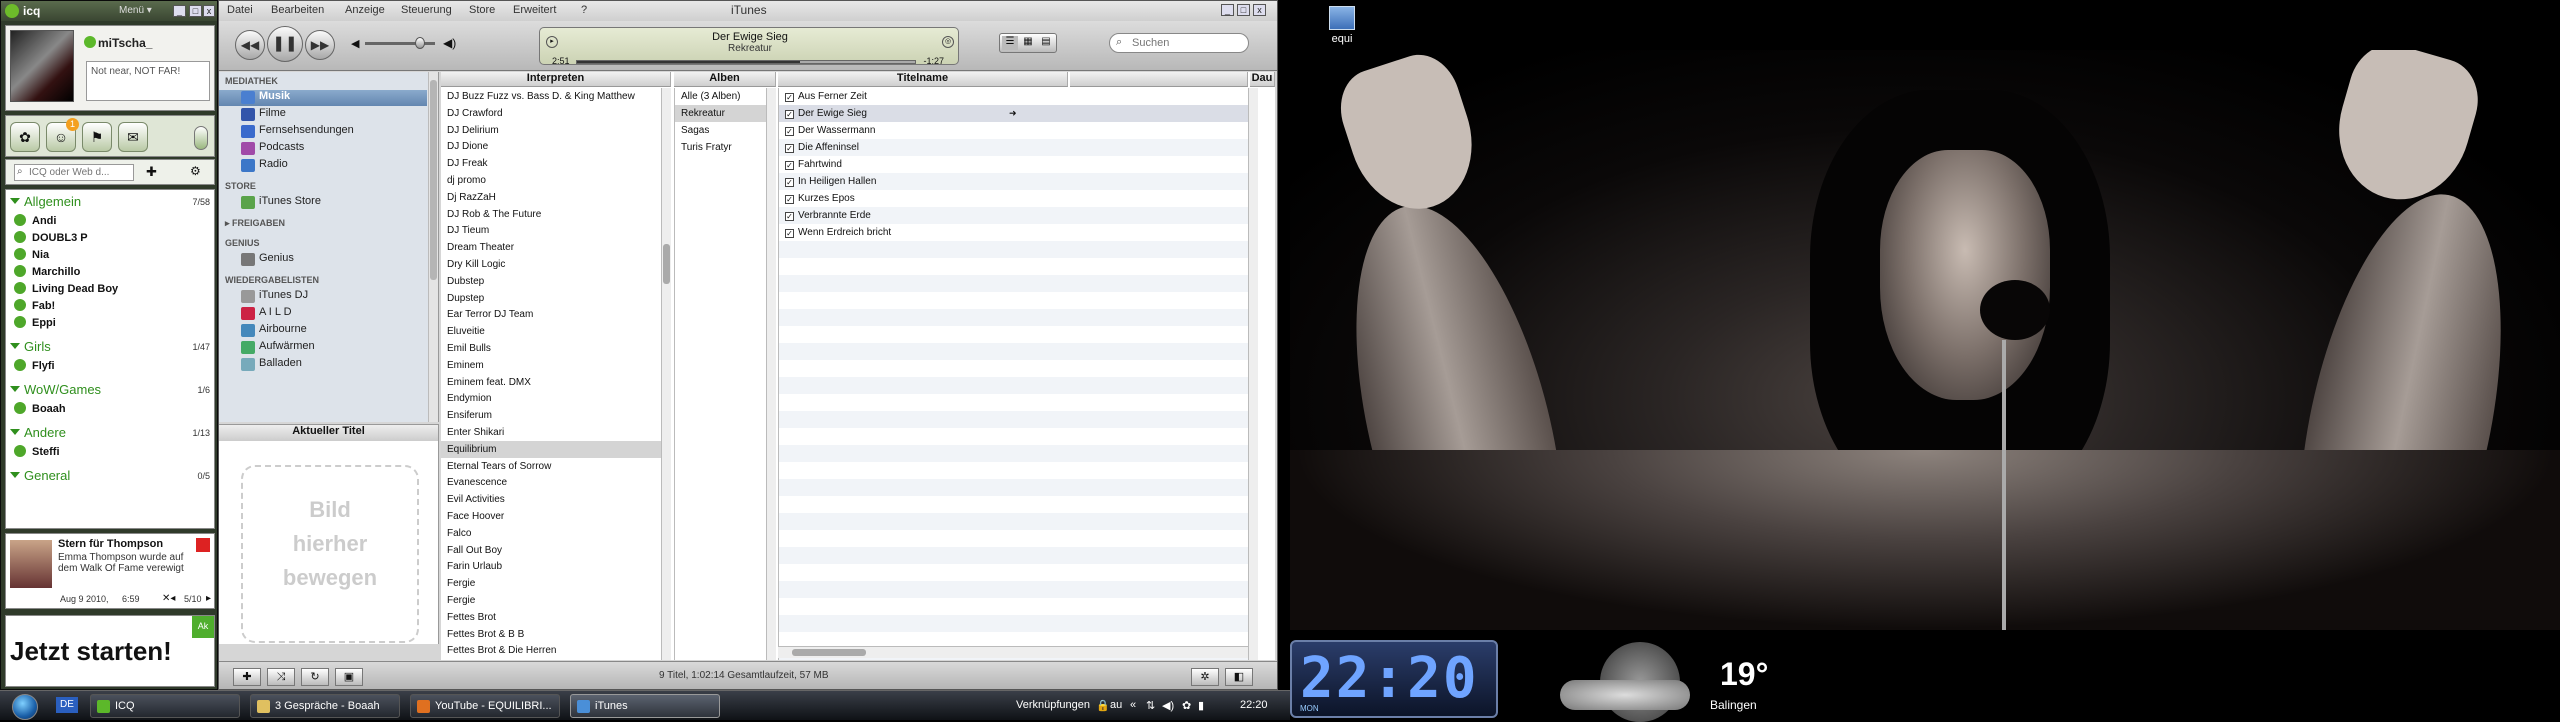  What do you see at coordinates (721, 147) in the screenshot?
I see `album-row: Turis Fratyr` at bounding box center [721, 147].